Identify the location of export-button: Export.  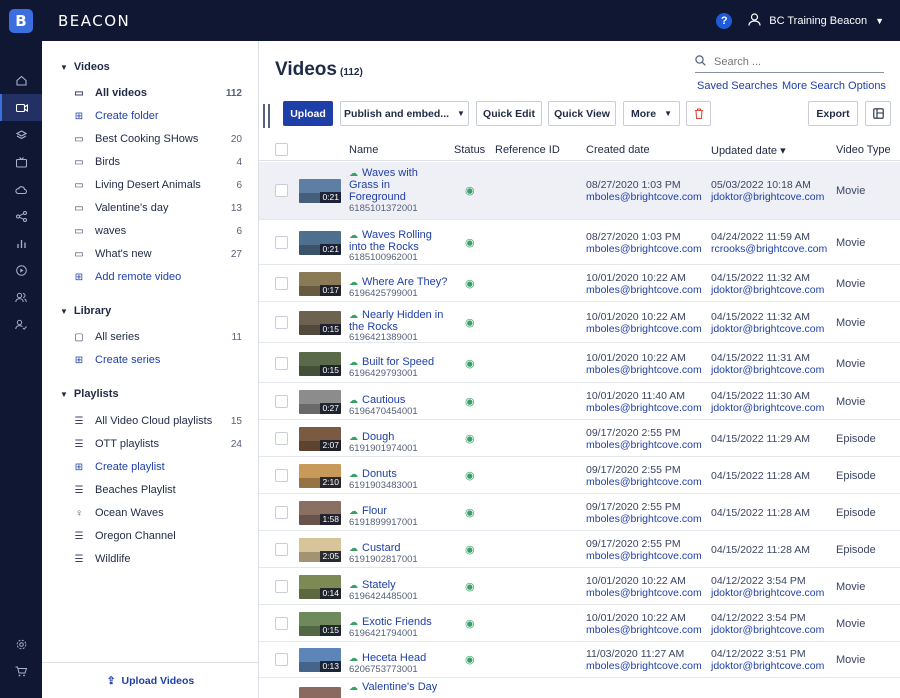
(833, 113).